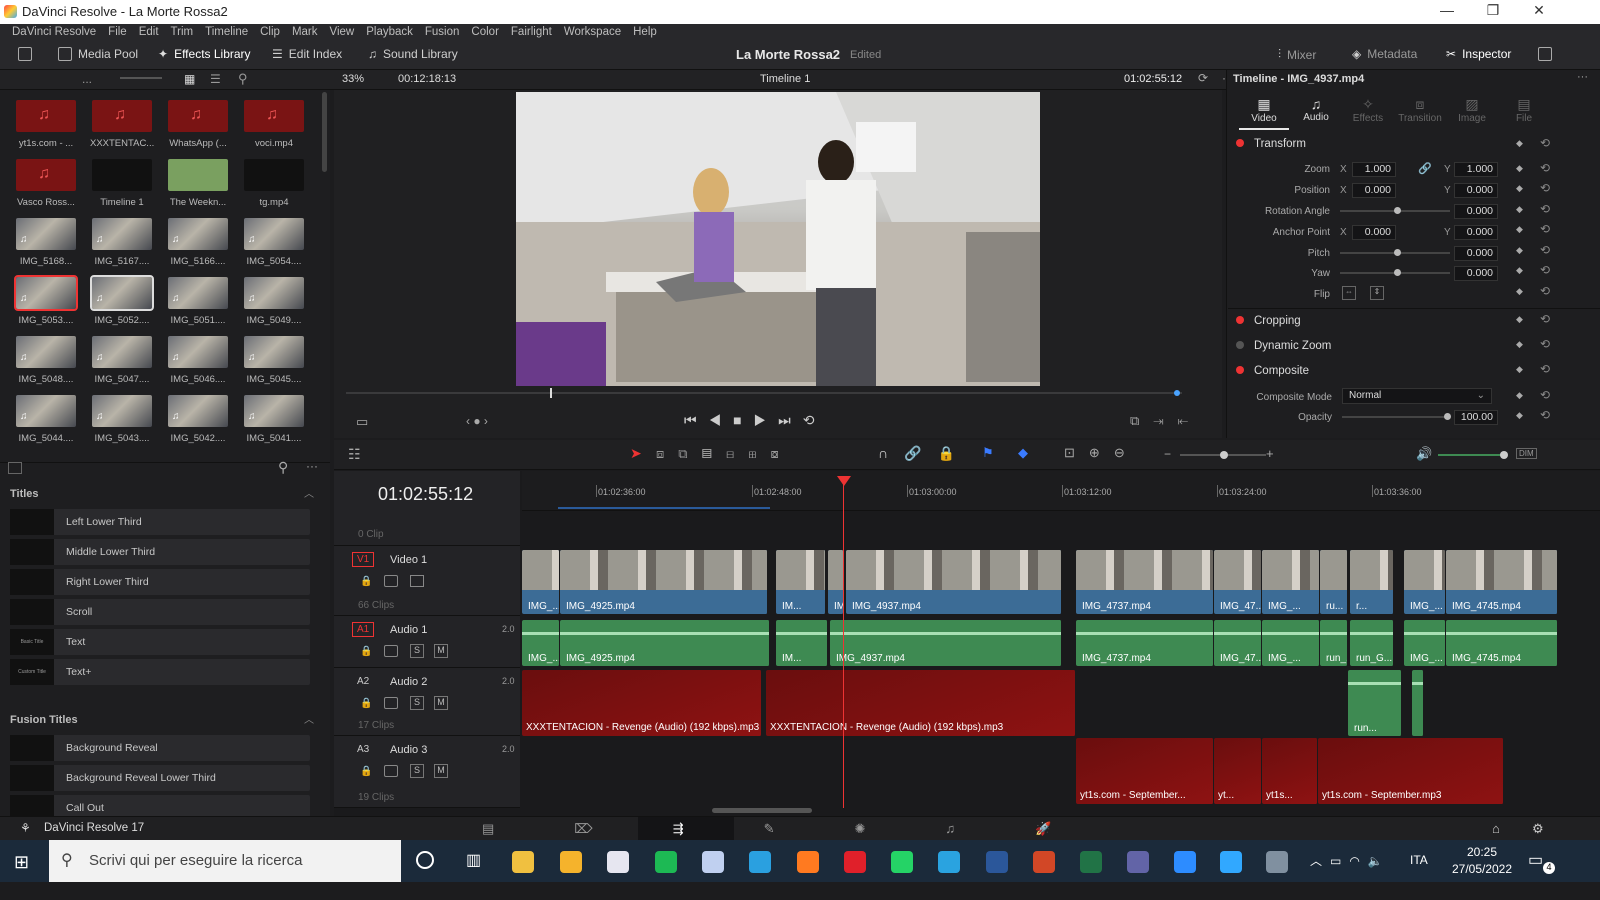 The image size is (1600, 900). Describe the element at coordinates (149, 33) in the screenshot. I see `menu-edit: Edit` at that location.